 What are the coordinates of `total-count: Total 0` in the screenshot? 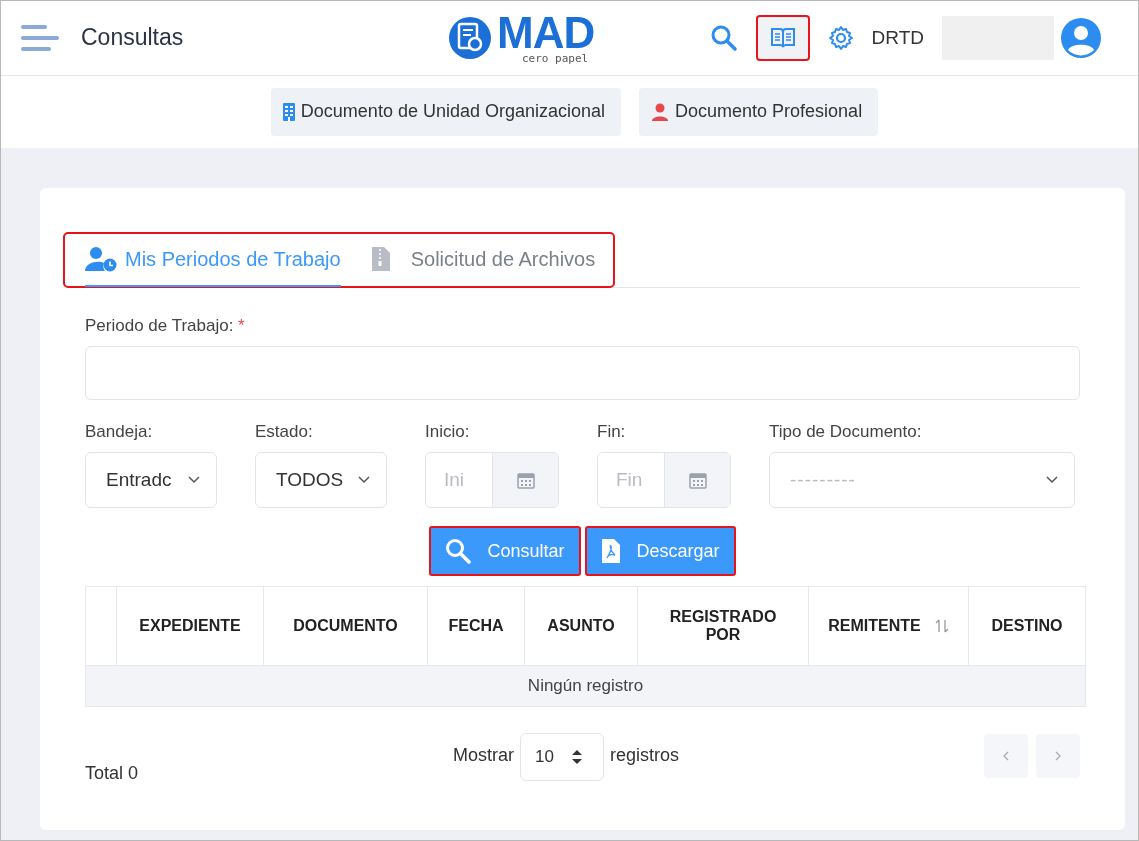 It's located at (112, 773).